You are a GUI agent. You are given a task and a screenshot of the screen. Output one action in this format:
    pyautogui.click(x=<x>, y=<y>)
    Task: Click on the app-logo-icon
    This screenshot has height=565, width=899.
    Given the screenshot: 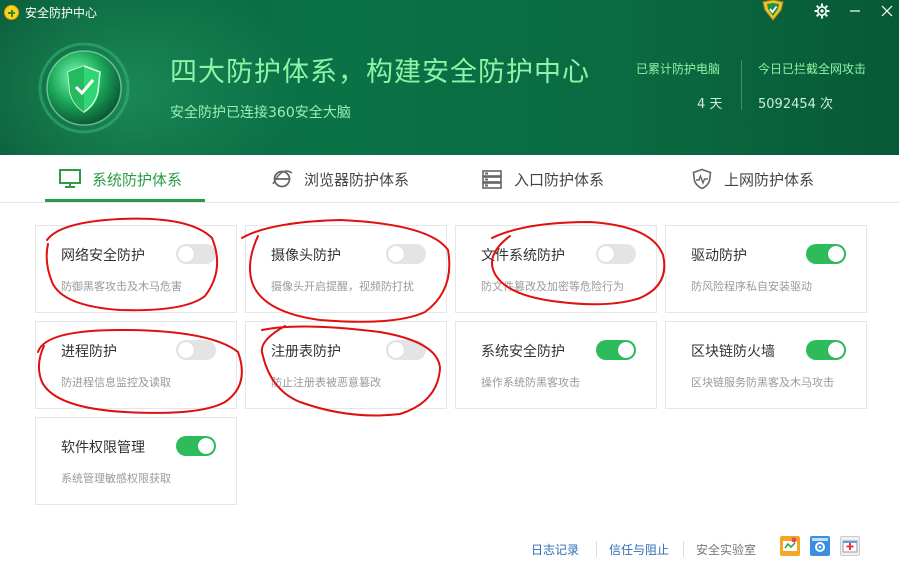 What is the action you would take?
    pyautogui.click(x=11, y=12)
    